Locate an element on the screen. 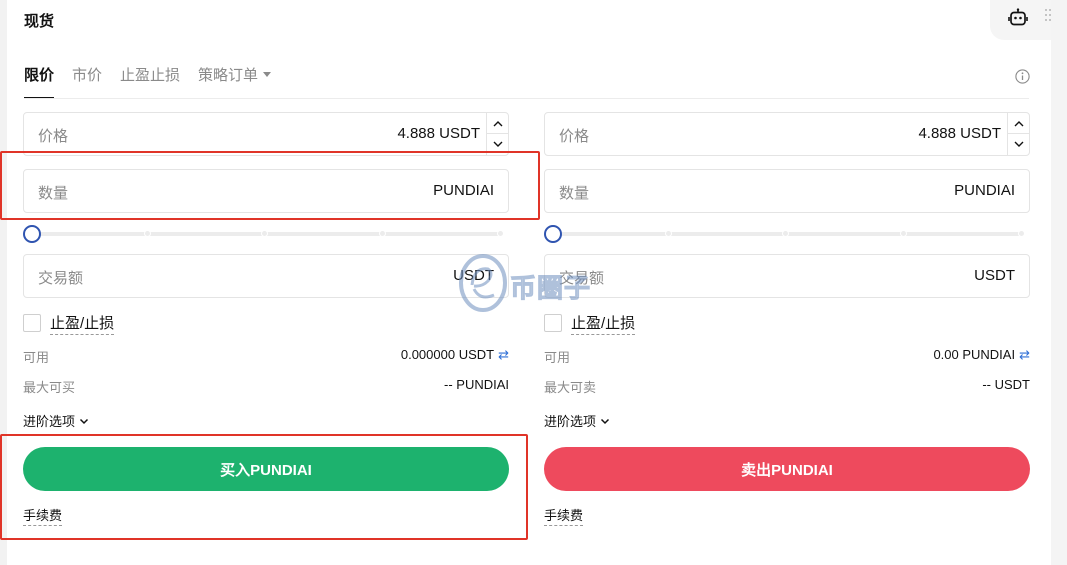  decrement-button is located at coordinates (1018, 144).